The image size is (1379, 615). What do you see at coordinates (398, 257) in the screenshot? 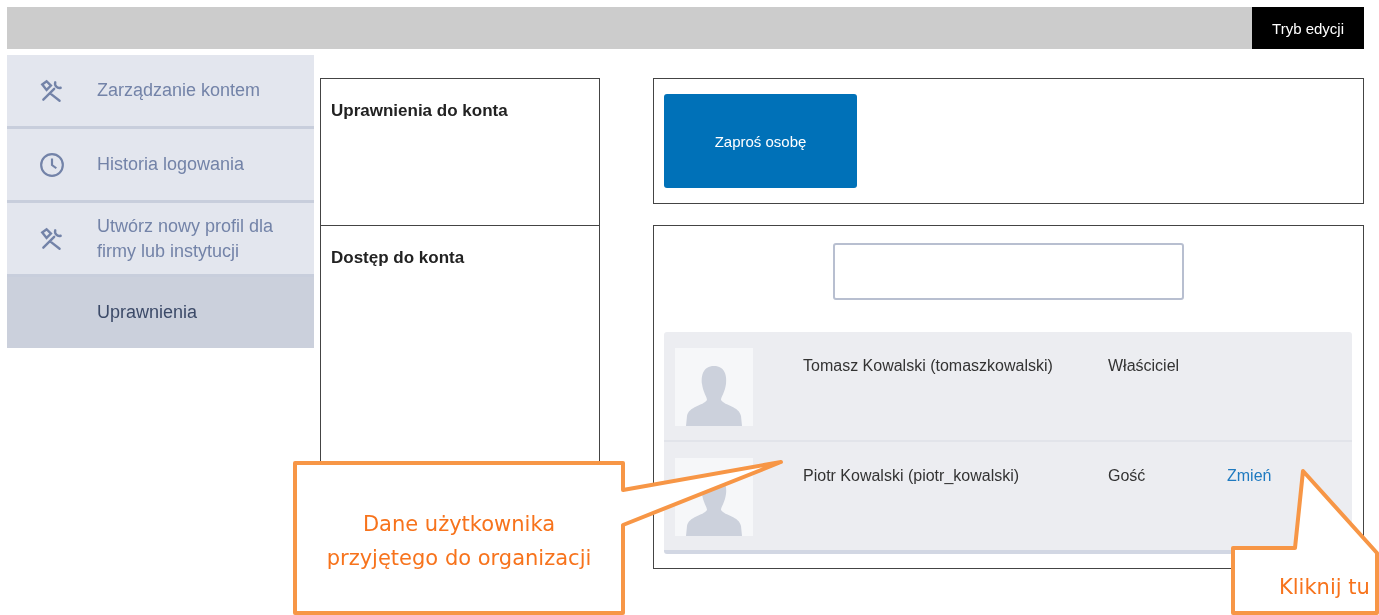
I see `section-title: Dostęp do konta` at bounding box center [398, 257].